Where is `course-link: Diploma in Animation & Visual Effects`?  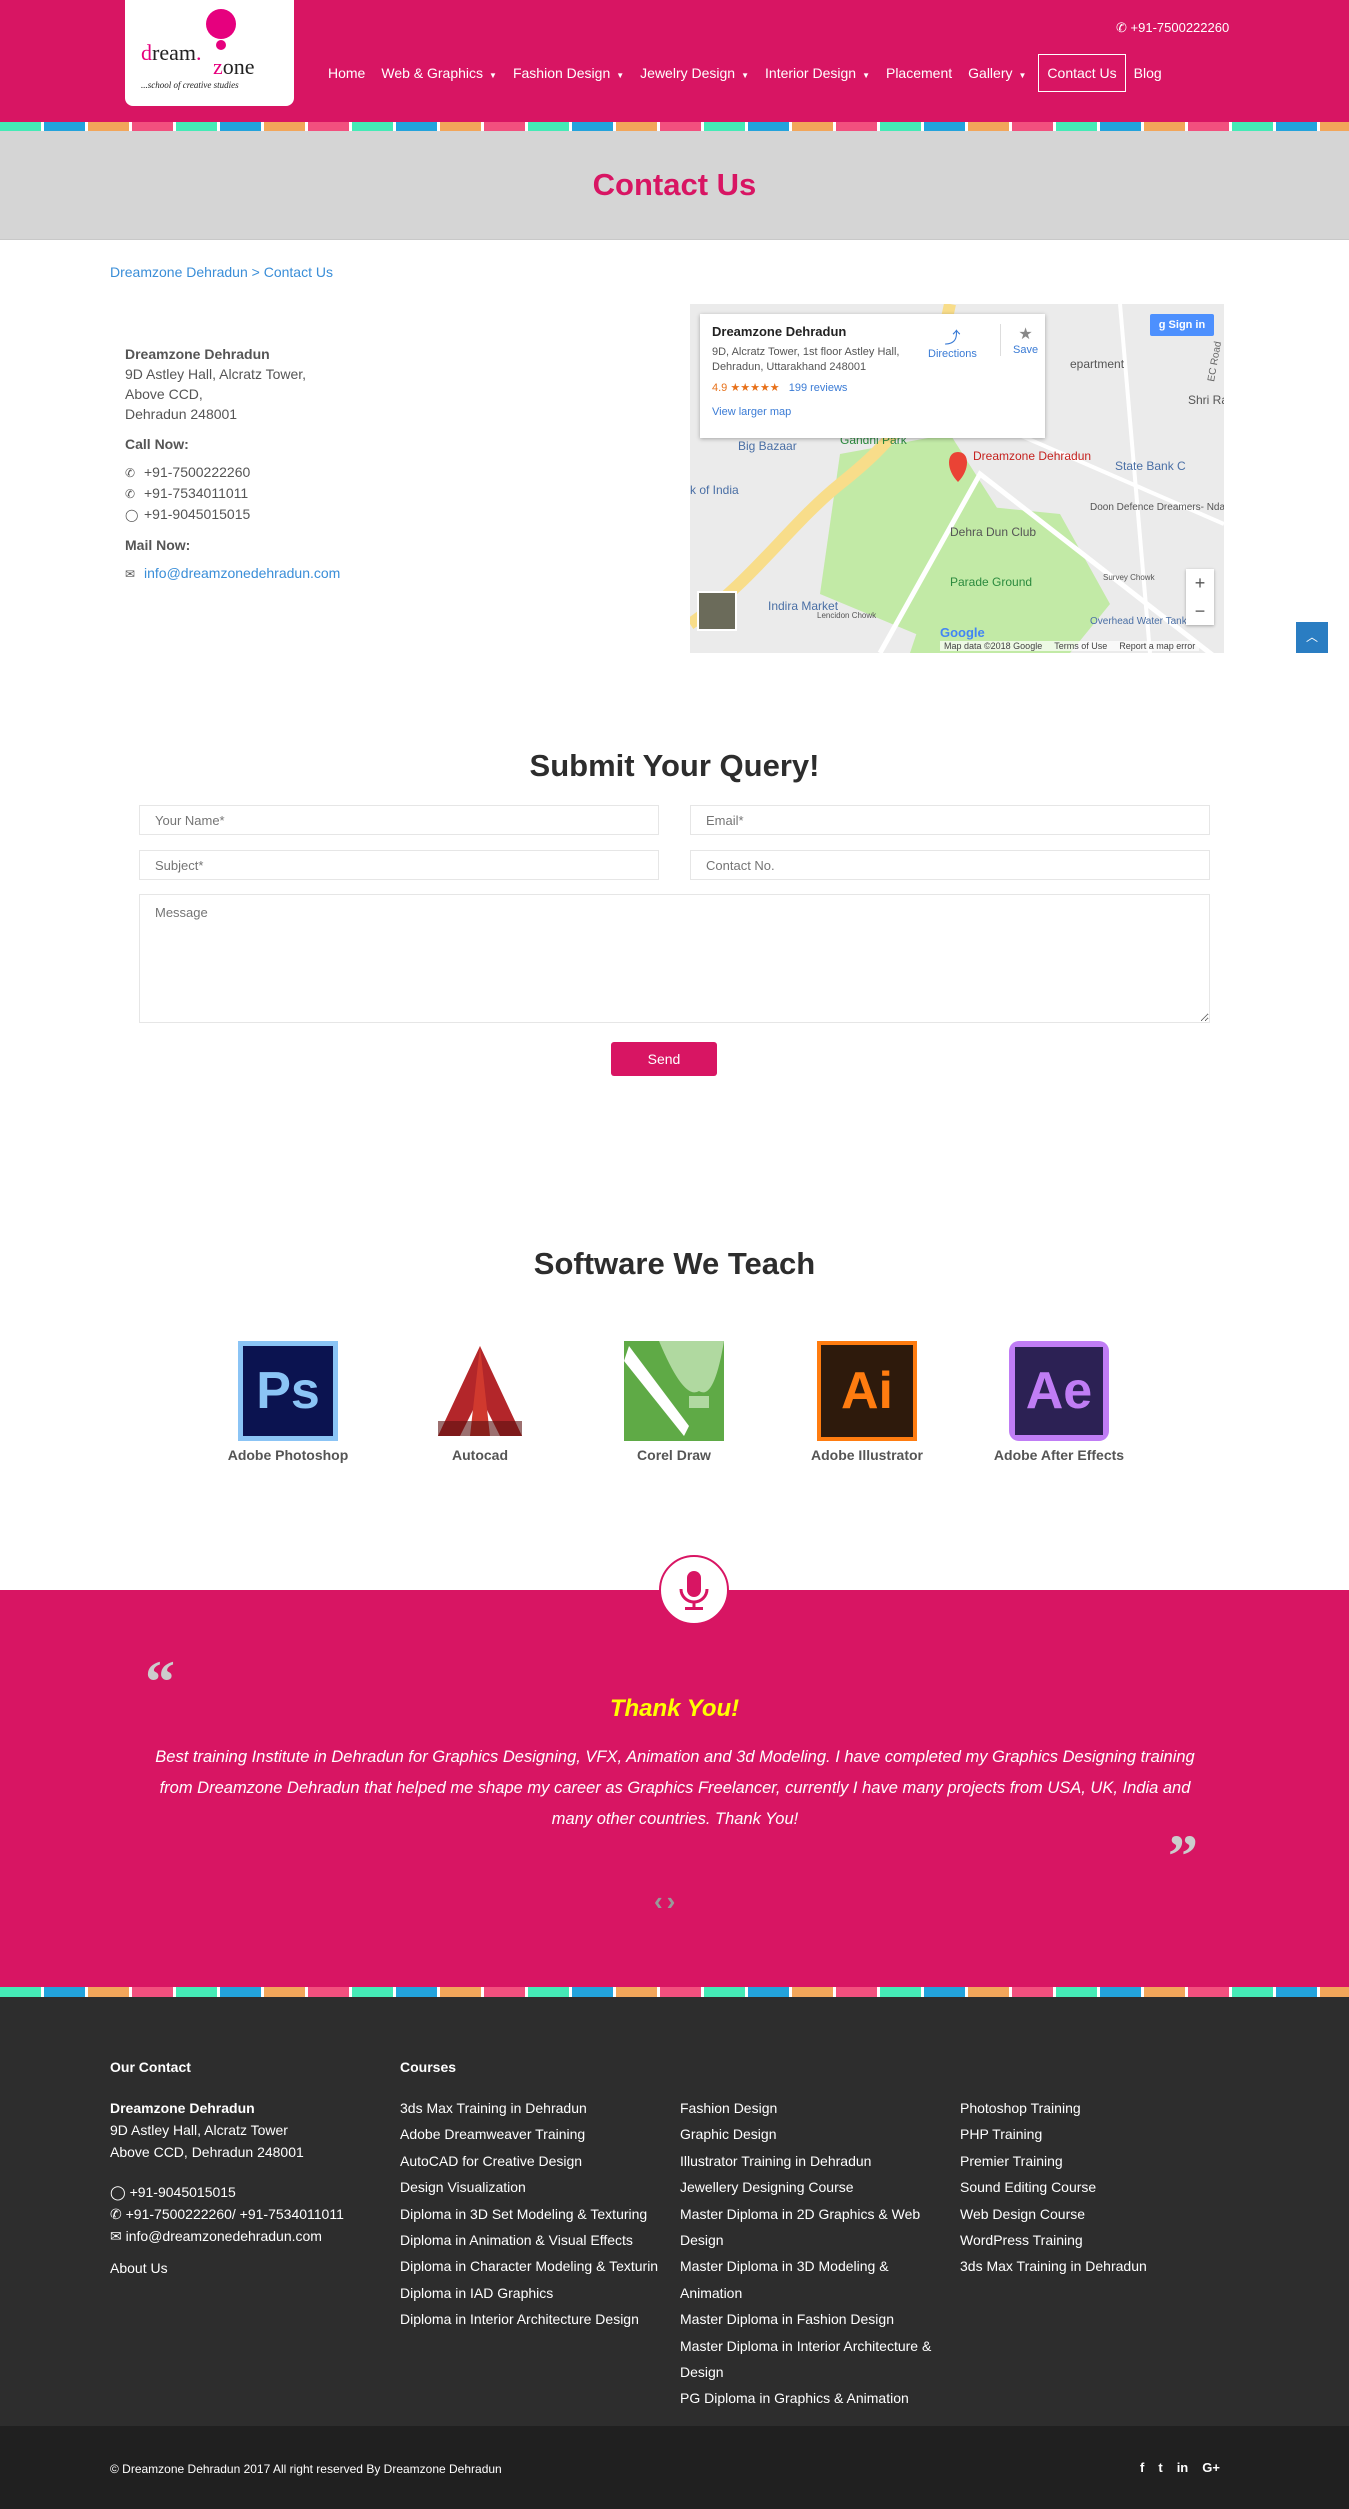 course-link: Diploma in Animation & Visual Effects is located at coordinates (535, 2240).